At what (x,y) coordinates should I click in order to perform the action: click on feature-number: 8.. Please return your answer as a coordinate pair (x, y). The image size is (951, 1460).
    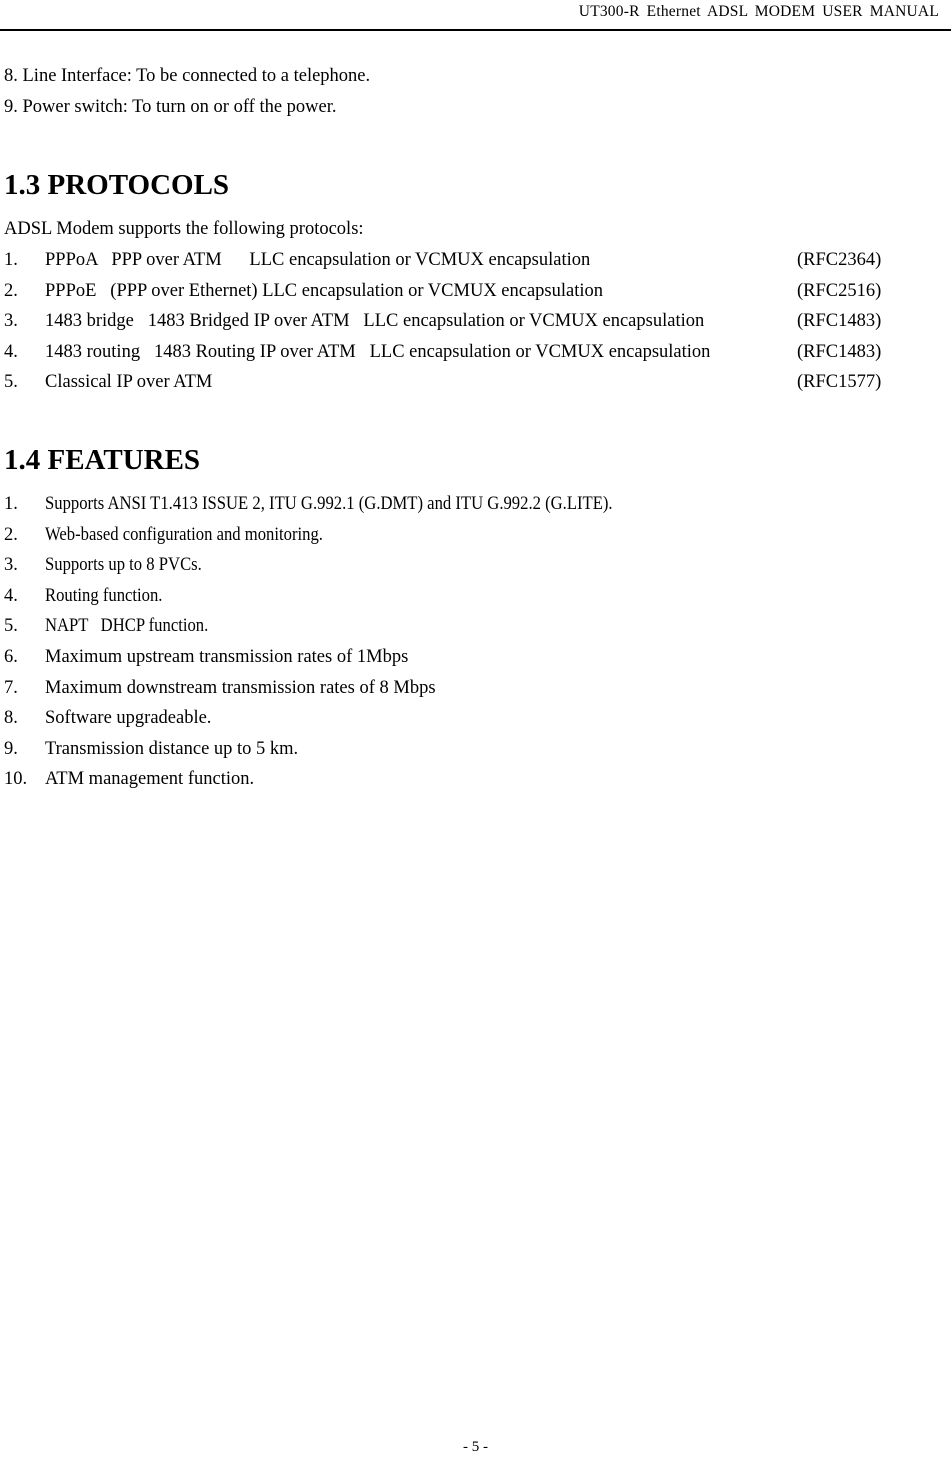
    Looking at the image, I should click on (11, 718).